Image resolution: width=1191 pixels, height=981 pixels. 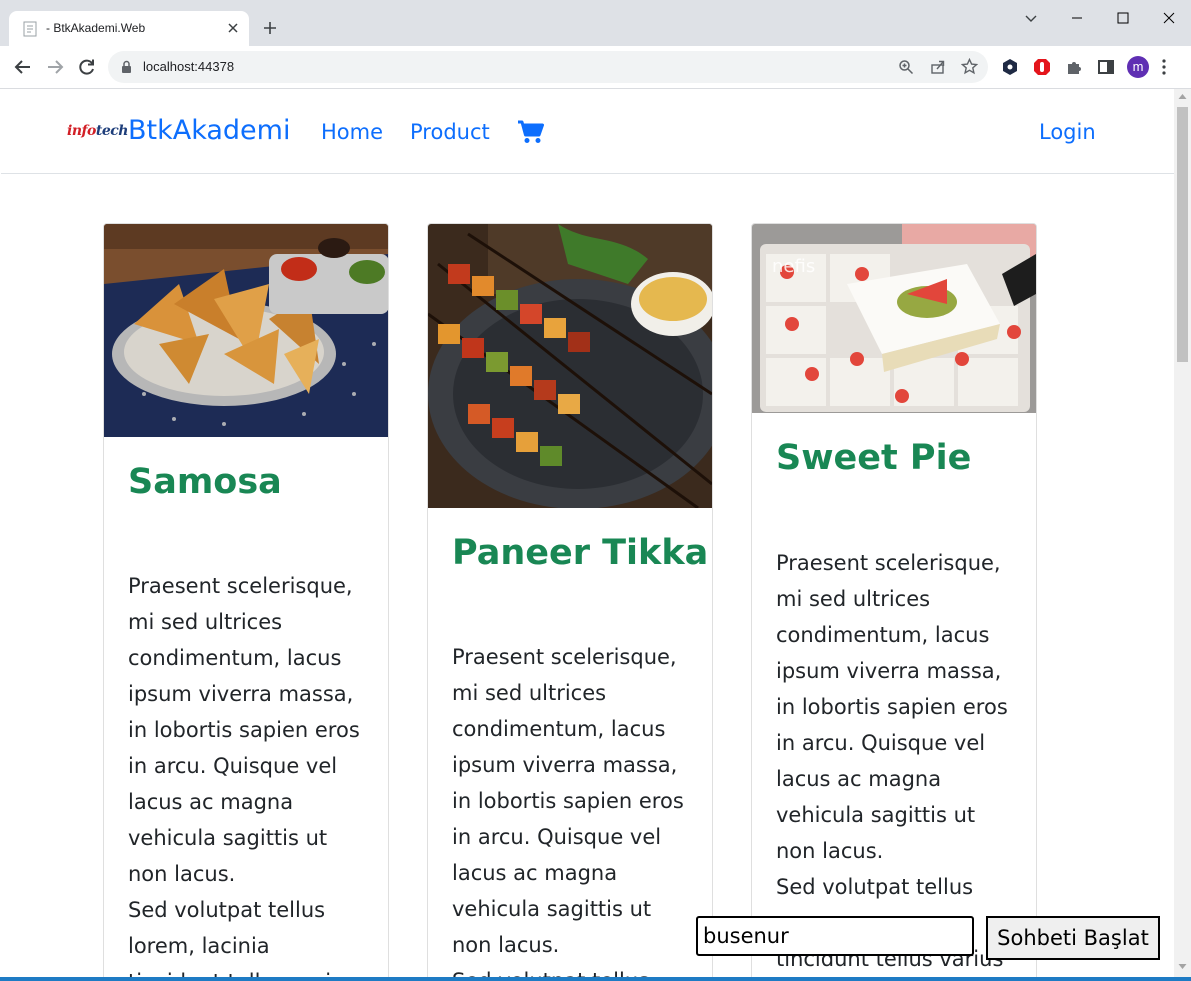 What do you see at coordinates (1182, 533) in the screenshot?
I see `page-scrollbar` at bounding box center [1182, 533].